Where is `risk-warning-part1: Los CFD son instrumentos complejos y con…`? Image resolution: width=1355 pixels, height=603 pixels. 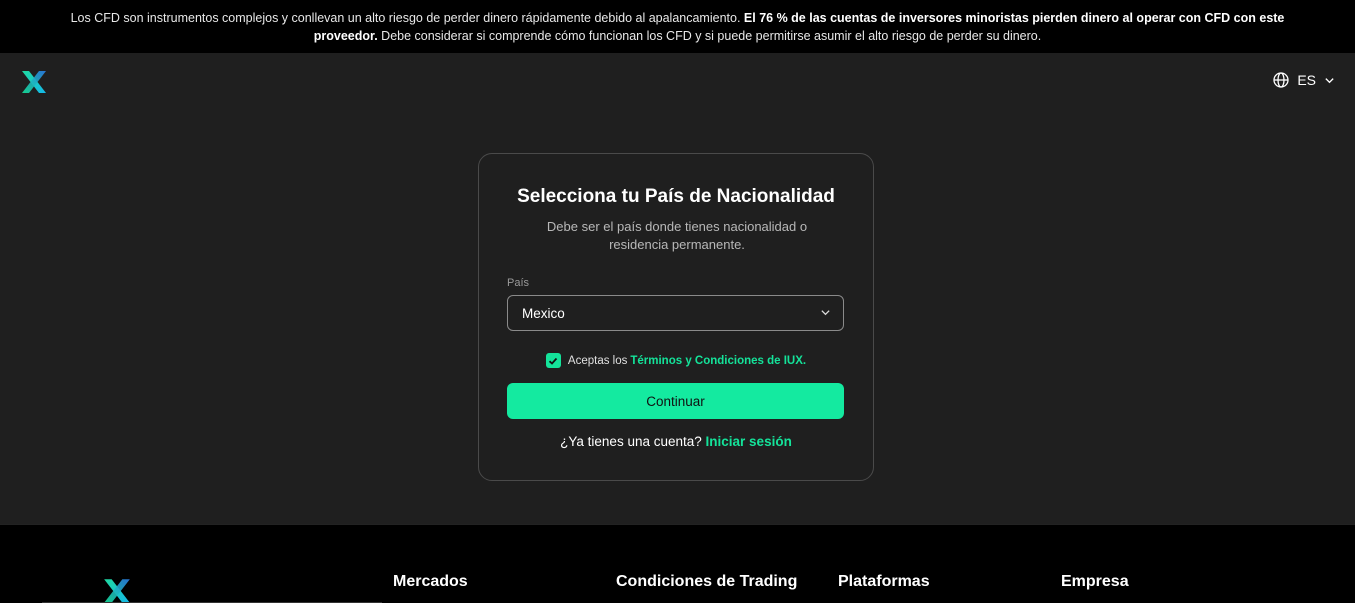 risk-warning-part1: Los CFD son instrumentos complejos y con… is located at coordinates (405, 17).